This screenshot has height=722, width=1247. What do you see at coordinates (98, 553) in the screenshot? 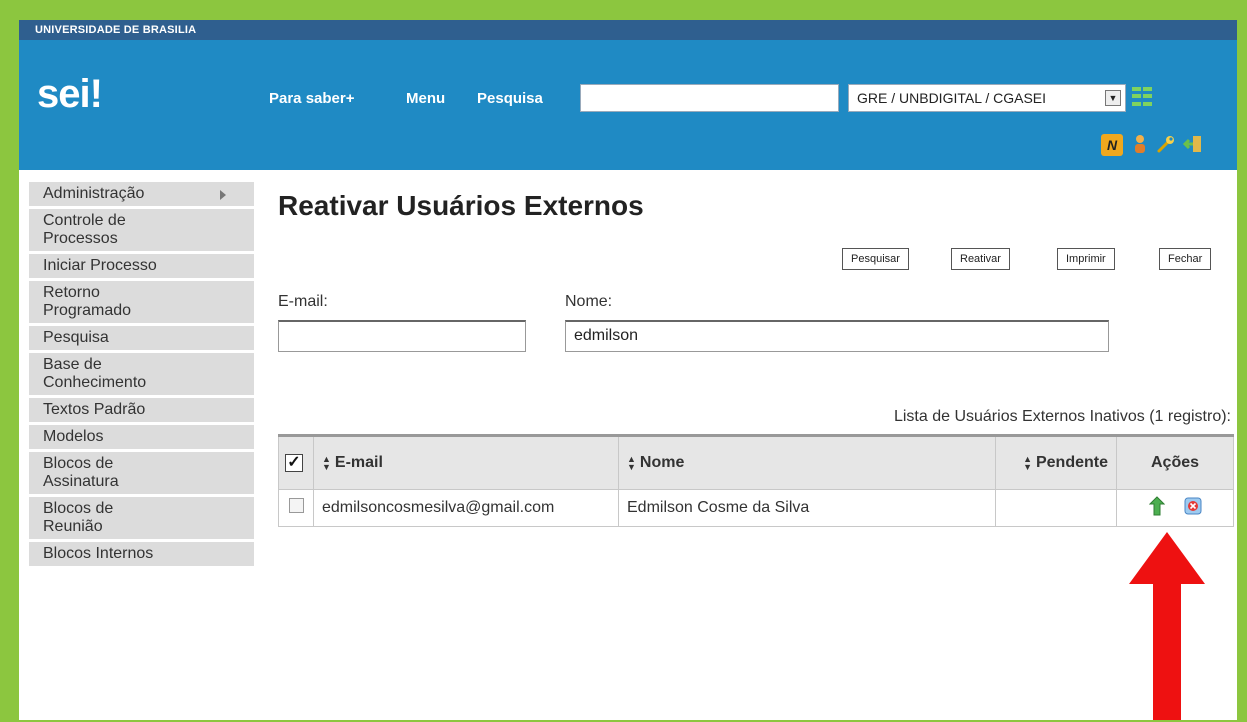
I see `sidebar-item-label: Blocos Internos` at bounding box center [98, 553].